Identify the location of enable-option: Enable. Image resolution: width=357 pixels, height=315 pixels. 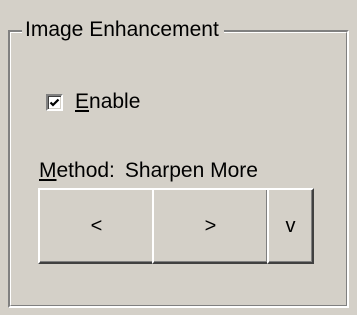
(93, 102).